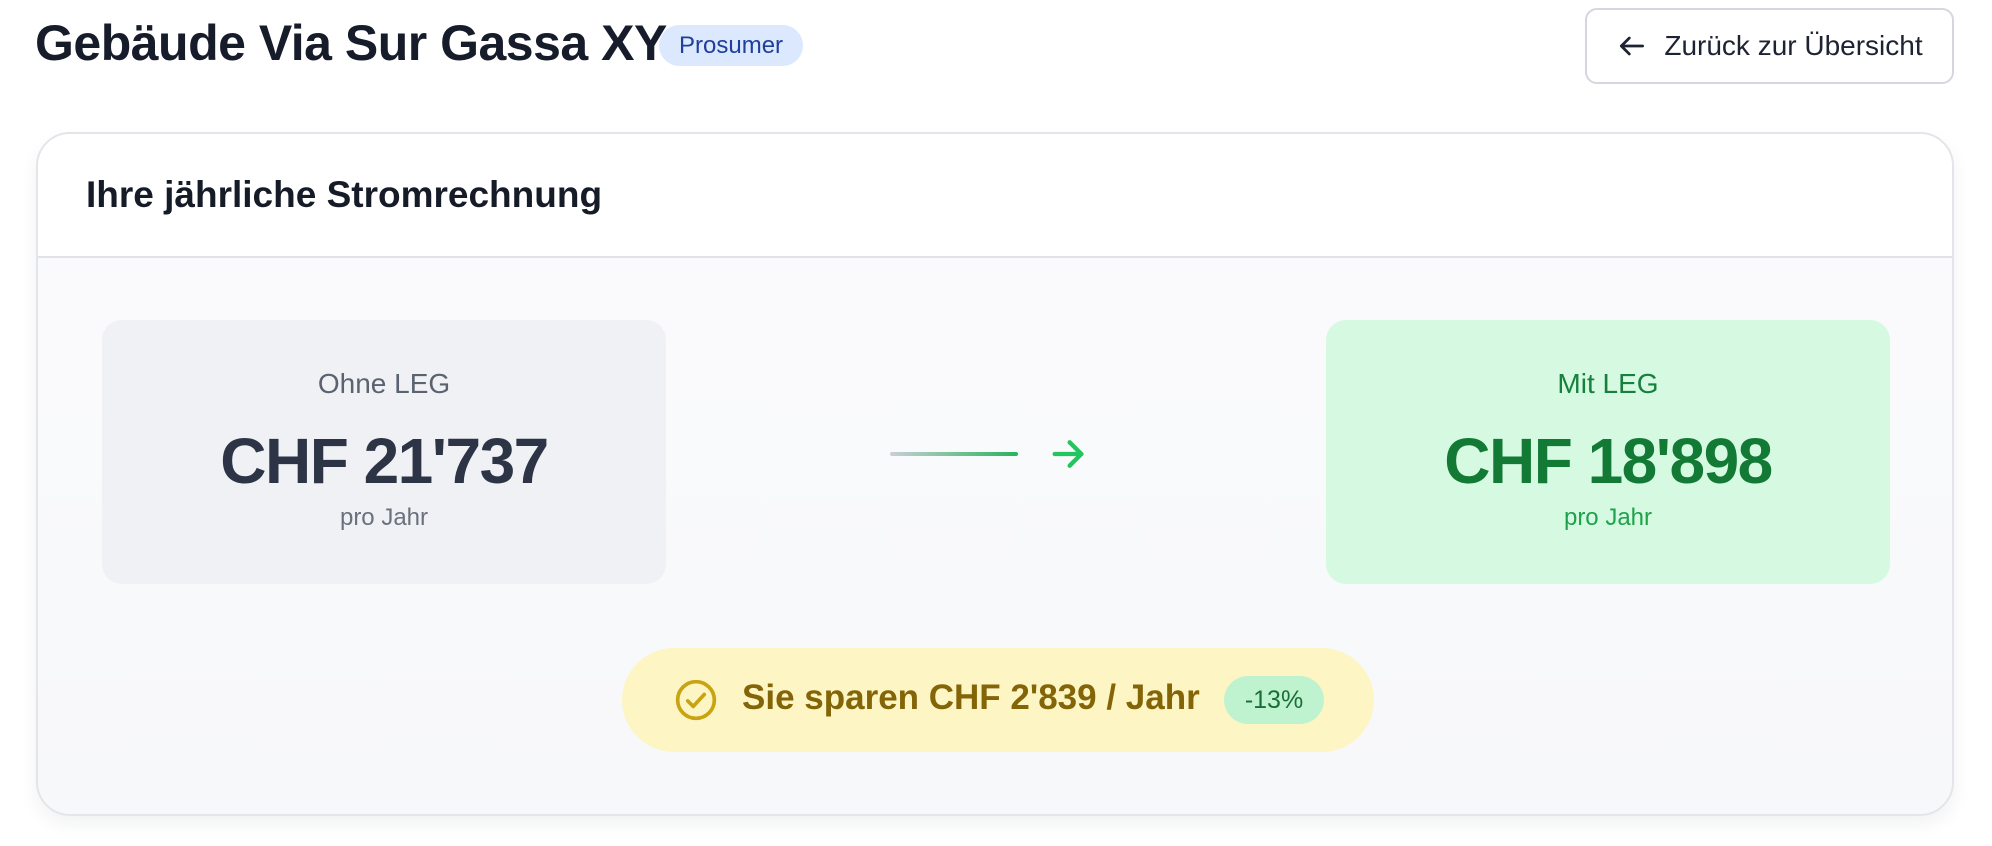 This screenshot has width=1992, height=846. What do you see at coordinates (1608, 383) in the screenshot?
I see `with-leg-label: Mit LEG` at bounding box center [1608, 383].